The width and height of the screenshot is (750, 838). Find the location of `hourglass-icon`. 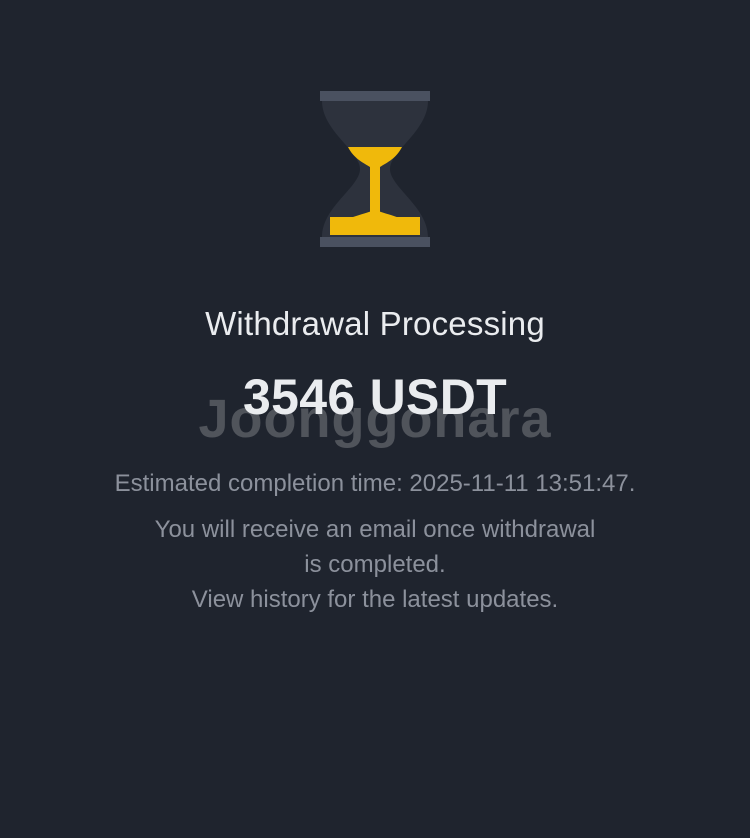

hourglass-icon is located at coordinates (375, 169).